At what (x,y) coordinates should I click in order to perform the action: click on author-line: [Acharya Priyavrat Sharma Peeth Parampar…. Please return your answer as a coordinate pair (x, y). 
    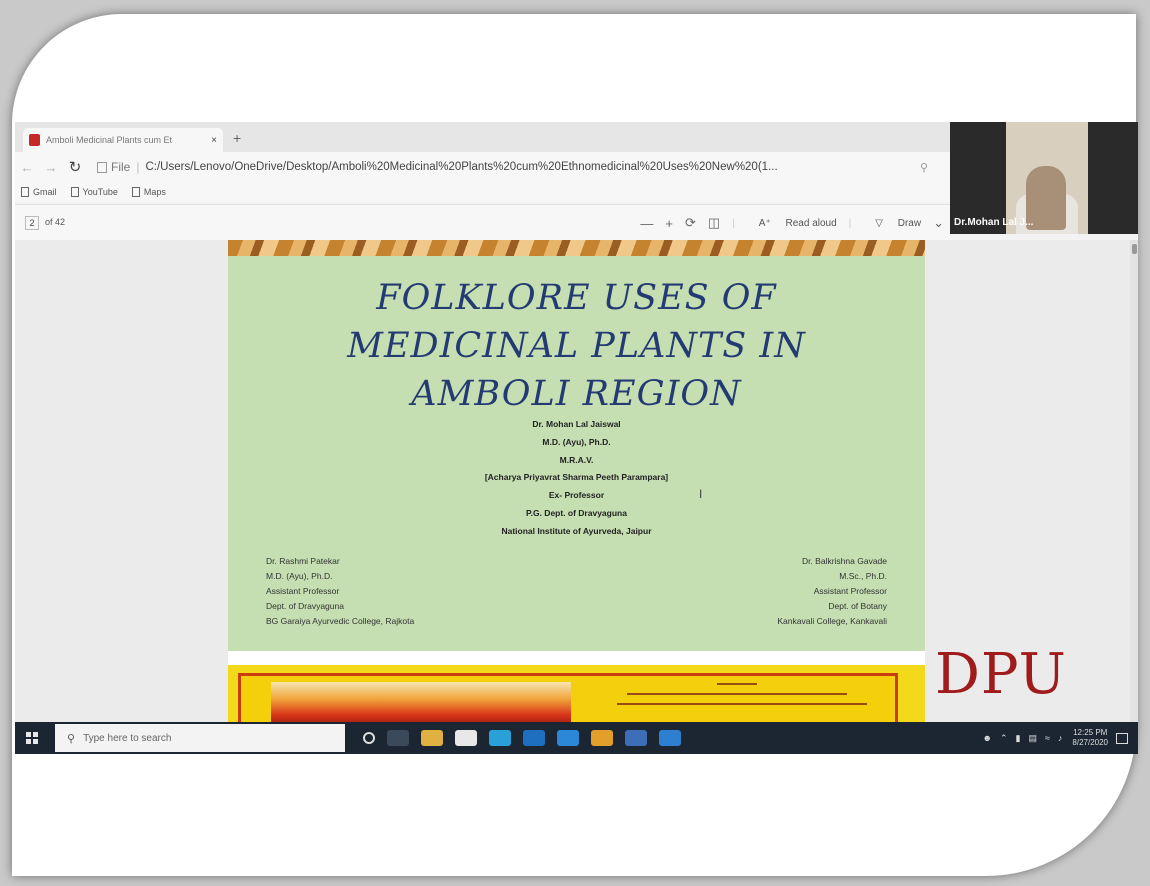
    Looking at the image, I should click on (576, 477).